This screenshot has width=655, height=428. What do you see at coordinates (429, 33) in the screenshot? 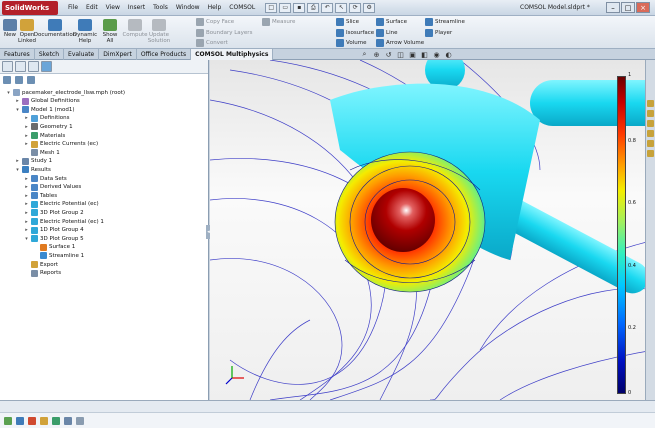
I see `player-icon` at bounding box center [429, 33].